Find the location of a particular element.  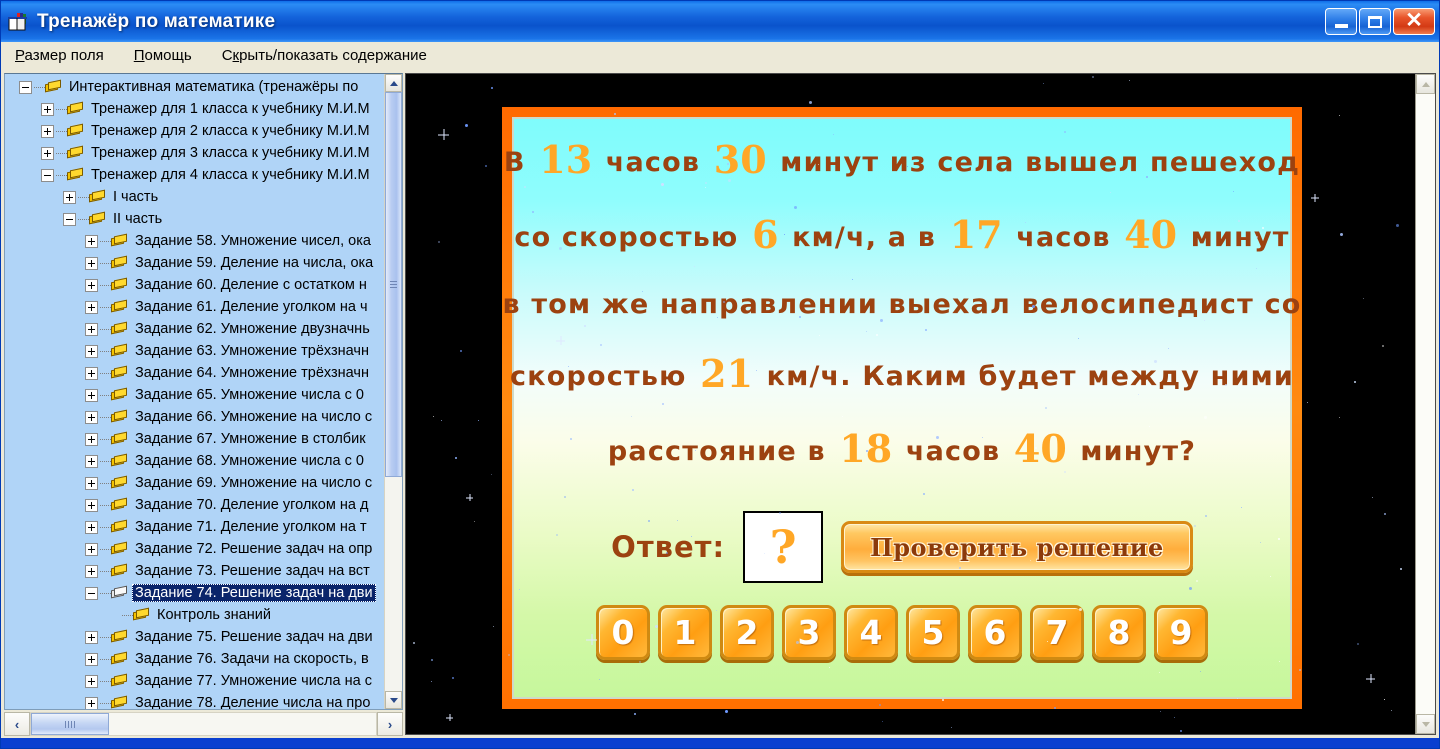

tree-item: Задание 62. Умножение двузначнь is located at coordinates (194, 329).